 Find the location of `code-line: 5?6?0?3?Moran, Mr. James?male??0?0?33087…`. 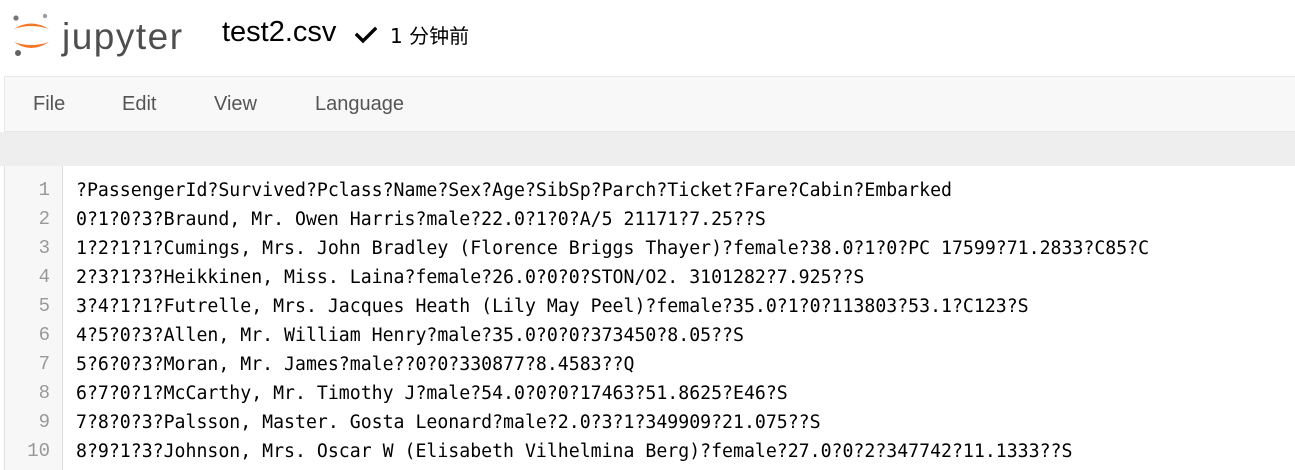

code-line: 5?6?0?3?Moran, Mr. James?male??0?0?33087… is located at coordinates (355, 364).